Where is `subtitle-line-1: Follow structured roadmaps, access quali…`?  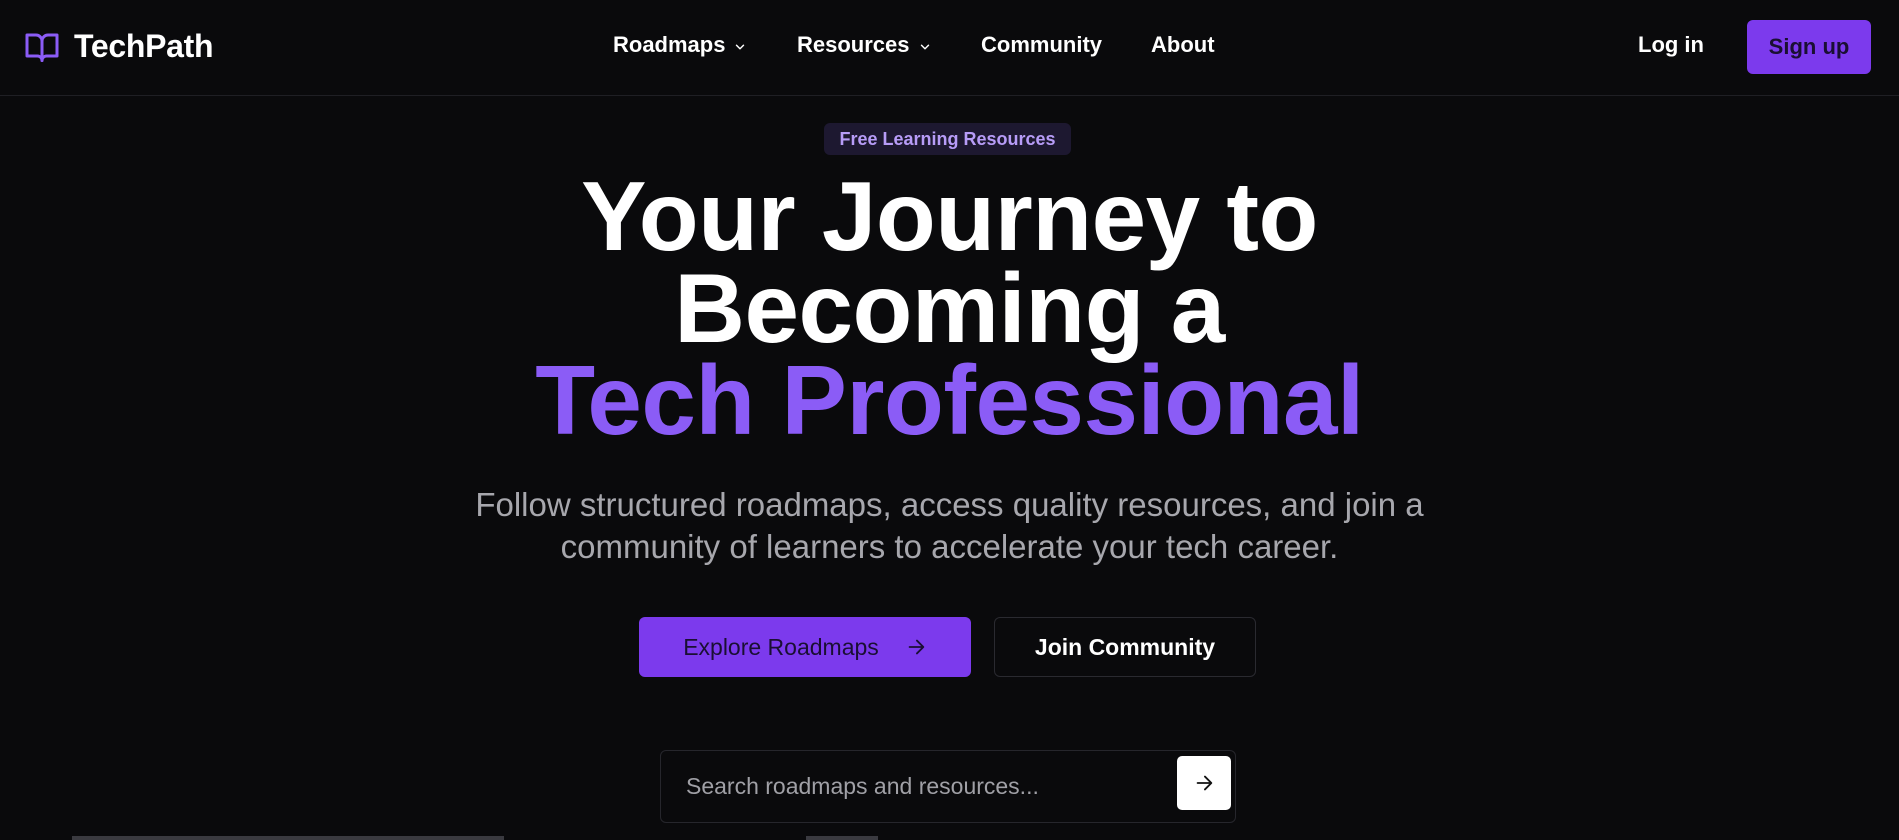 subtitle-line-1: Follow structured roadmaps, access quali… is located at coordinates (949, 504).